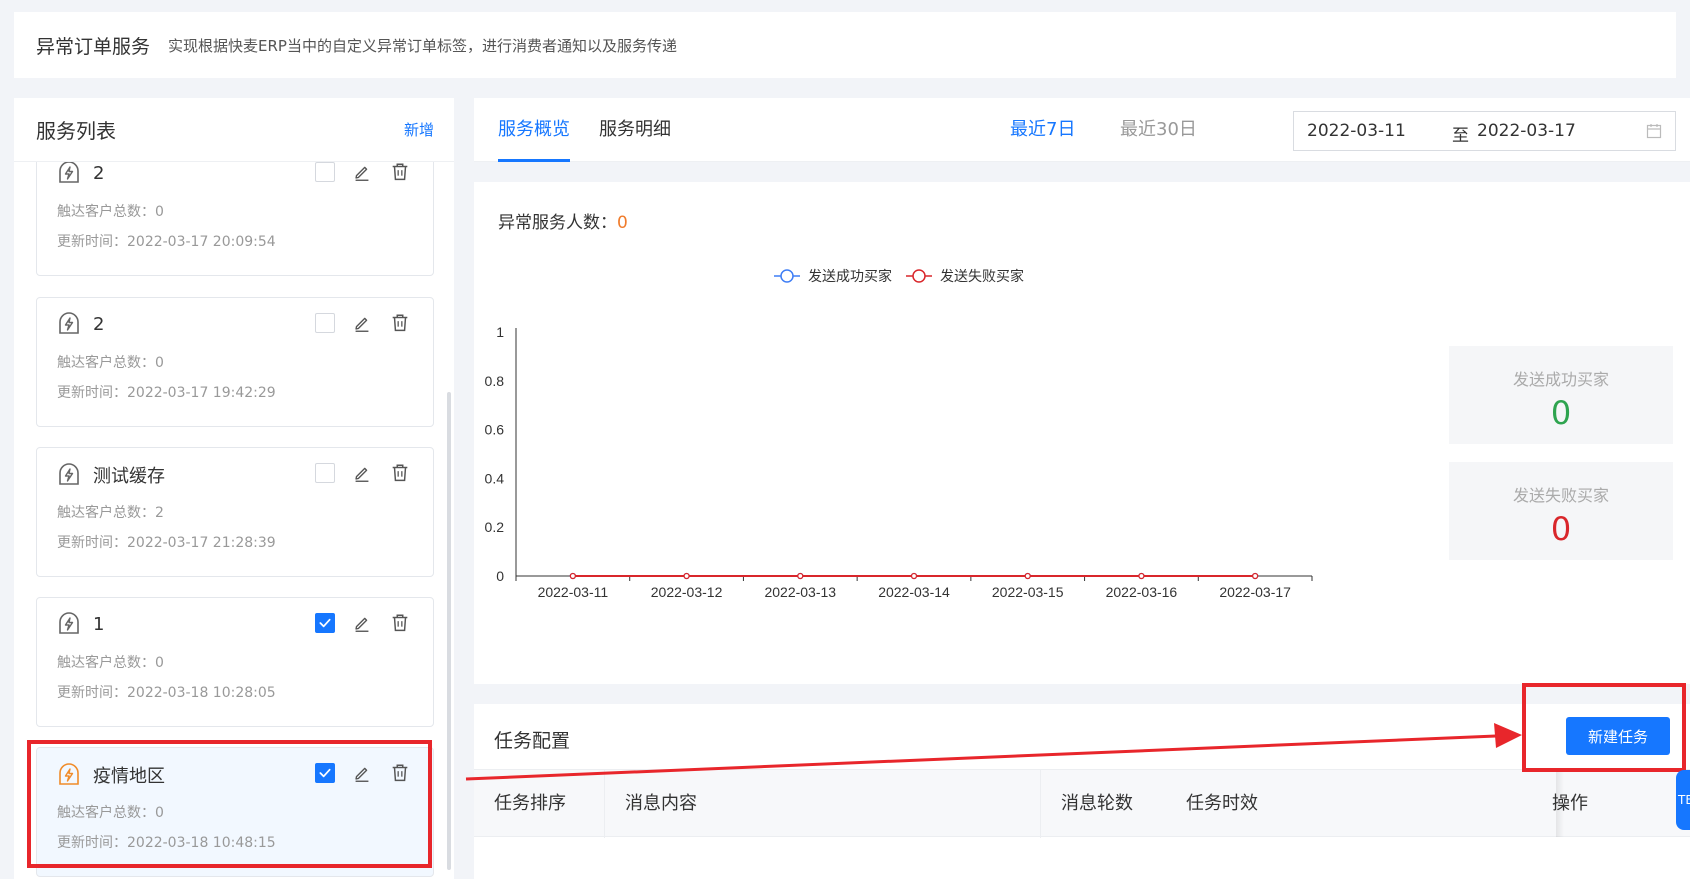 This screenshot has width=1690, height=879. I want to click on service-list-scrollbar, so click(449, 631).